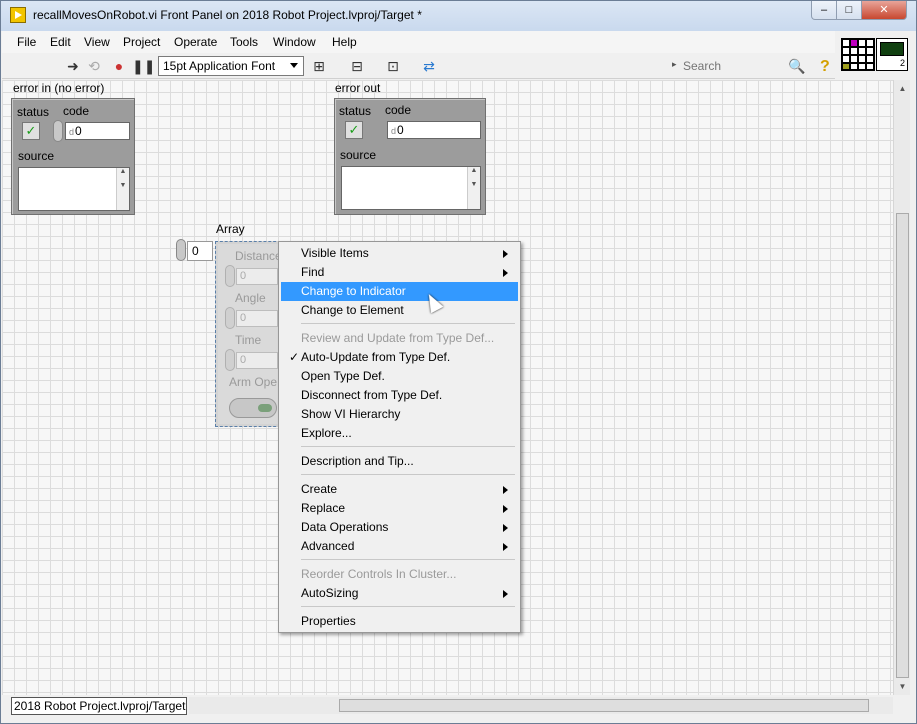 This screenshot has height=724, width=917. What do you see at coordinates (119, 66) in the screenshot?
I see `abort-icon: ●` at bounding box center [119, 66].